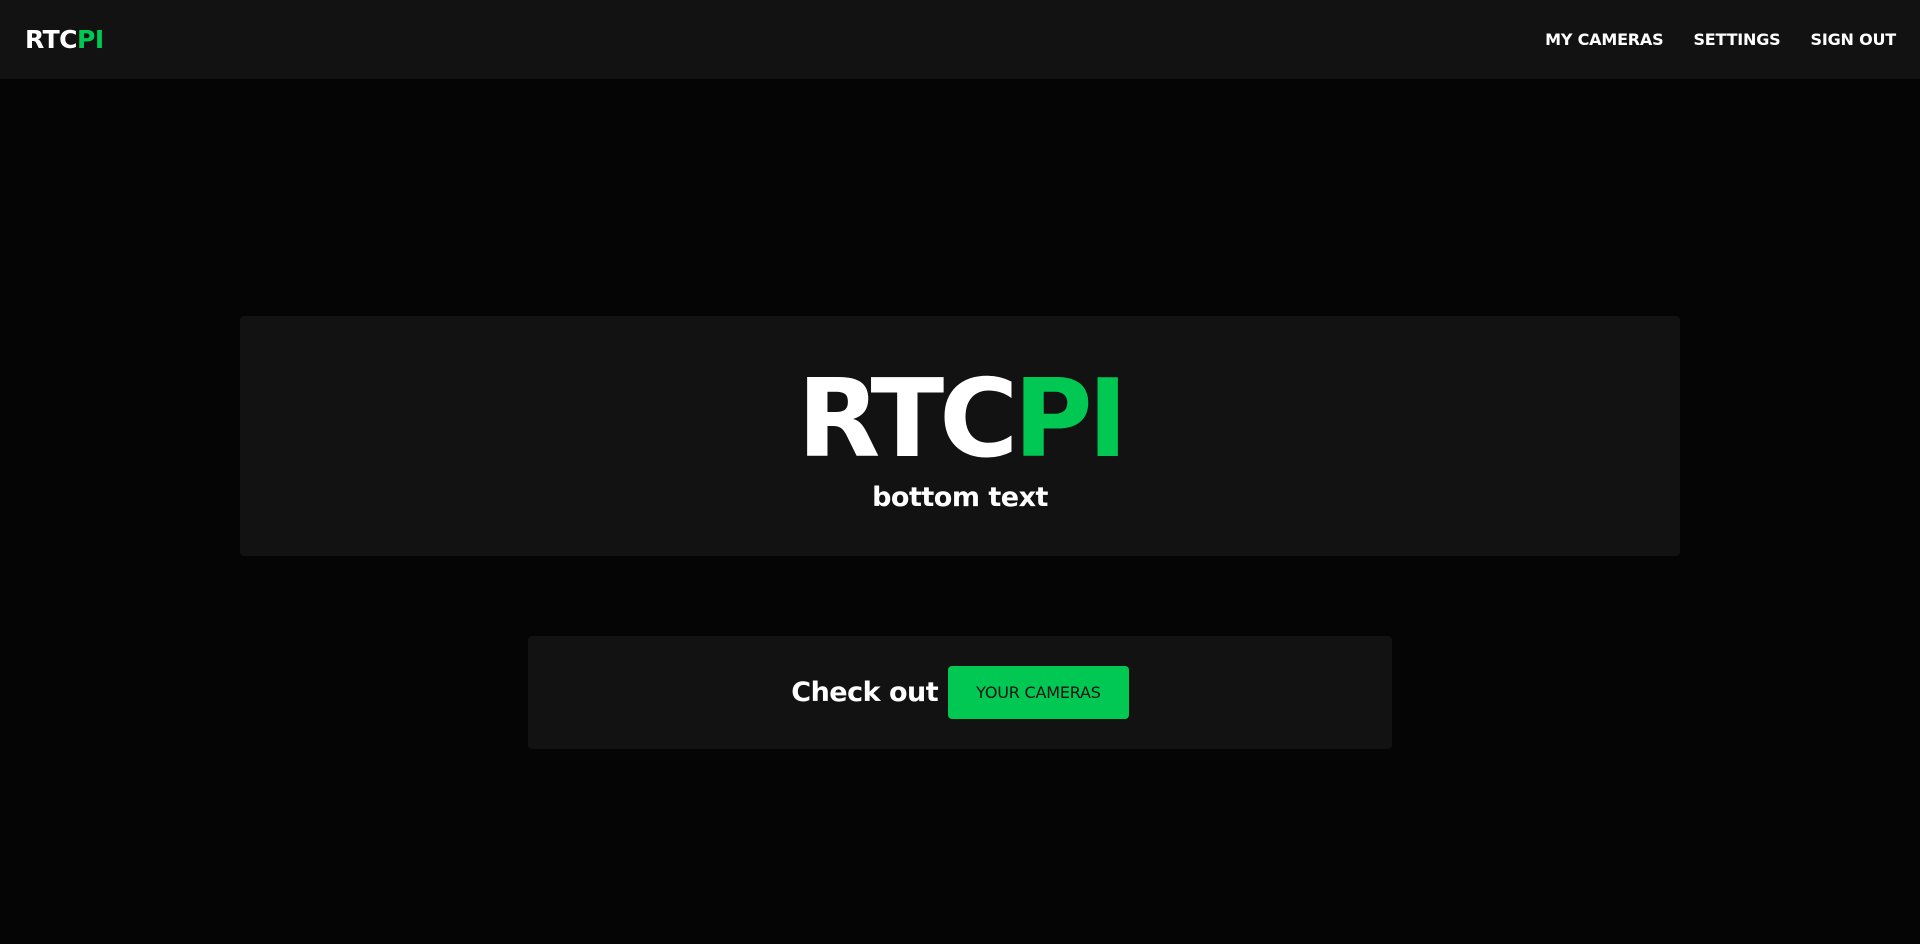 The height and width of the screenshot is (944, 1920). I want to click on brand-logo-link: RTCPI, so click(64, 39).